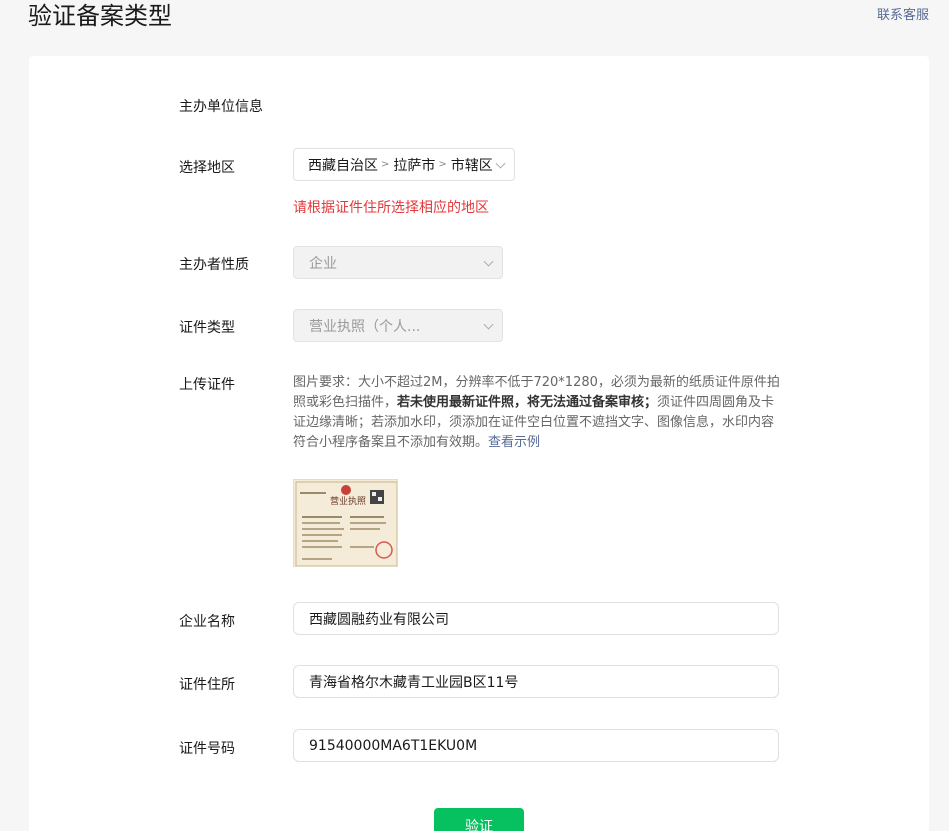 The image size is (949, 831). I want to click on region-hint: 请根据证件住所选择相应的地区, so click(391, 208).